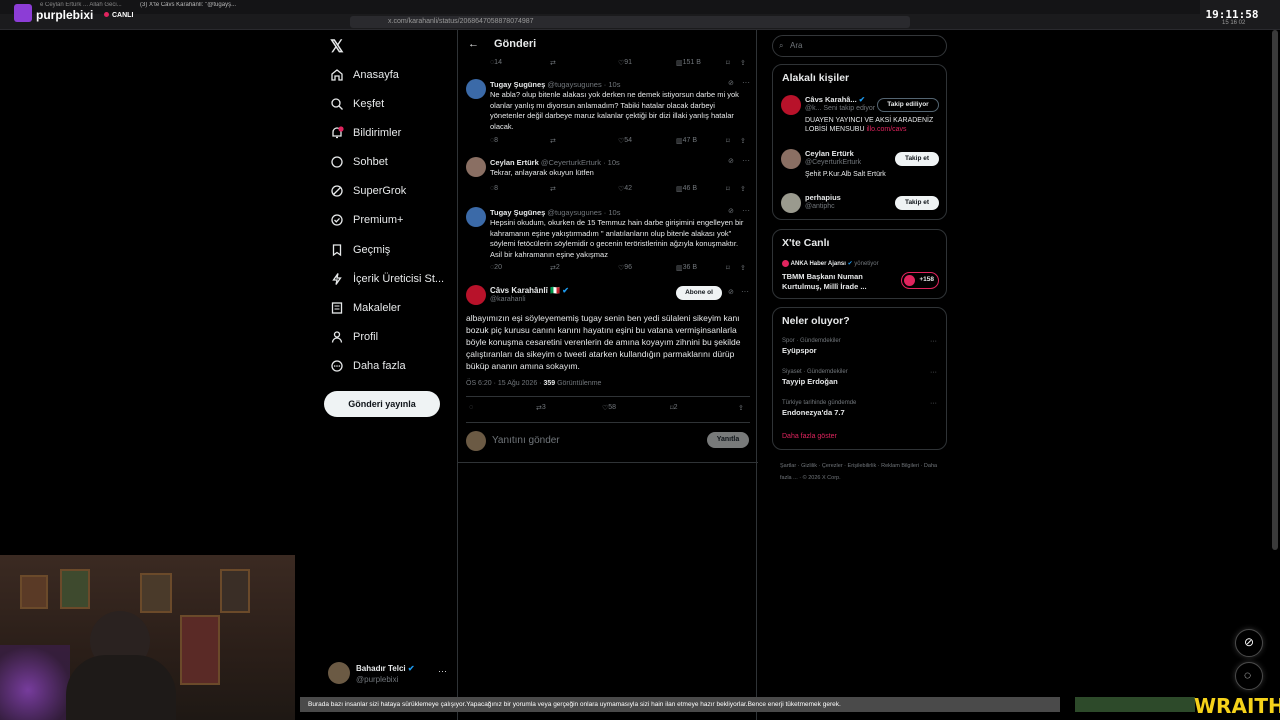 The height and width of the screenshot is (720, 1280). I want to click on back-arrow-icon: ←, so click(473, 44).